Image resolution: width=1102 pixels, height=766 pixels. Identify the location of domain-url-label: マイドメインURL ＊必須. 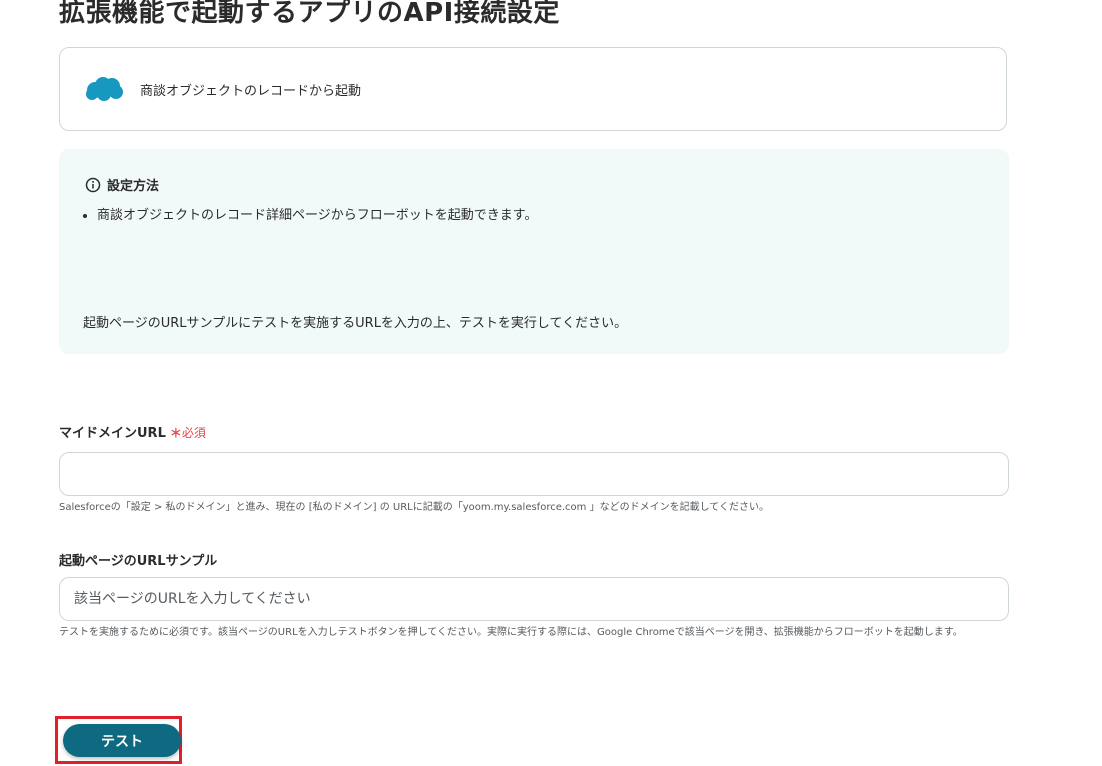
(132, 431).